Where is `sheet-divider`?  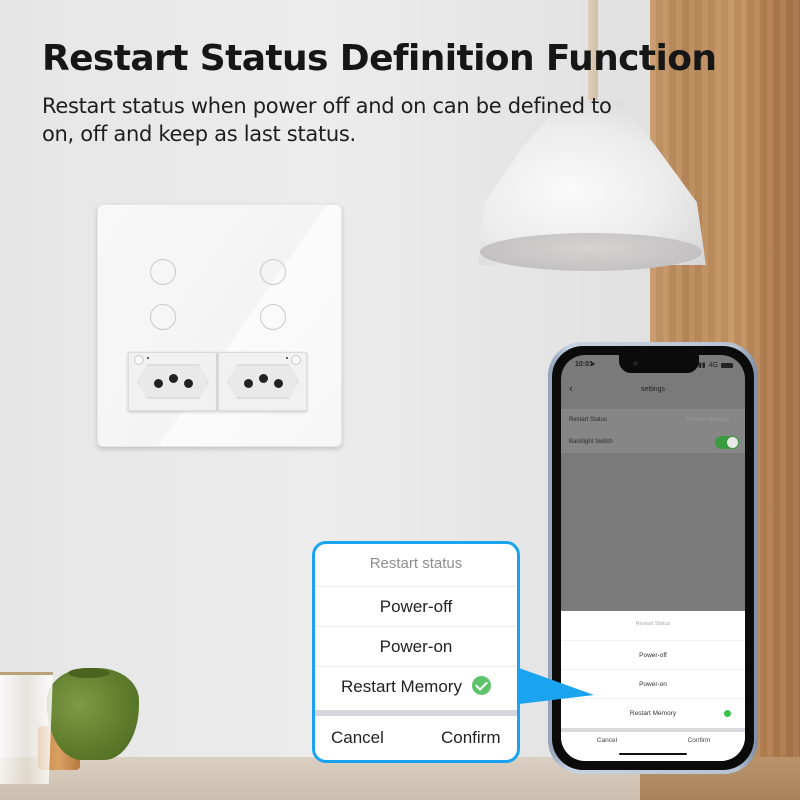 sheet-divider is located at coordinates (653, 730).